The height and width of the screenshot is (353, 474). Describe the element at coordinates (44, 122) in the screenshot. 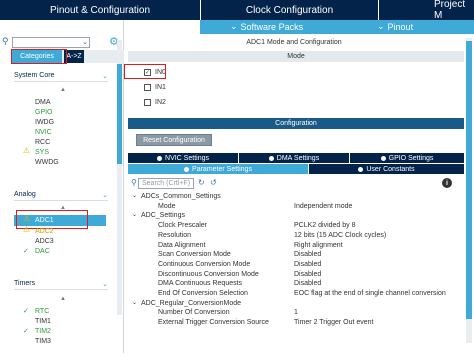

I see `list-item-iwdg: IWDG` at that location.